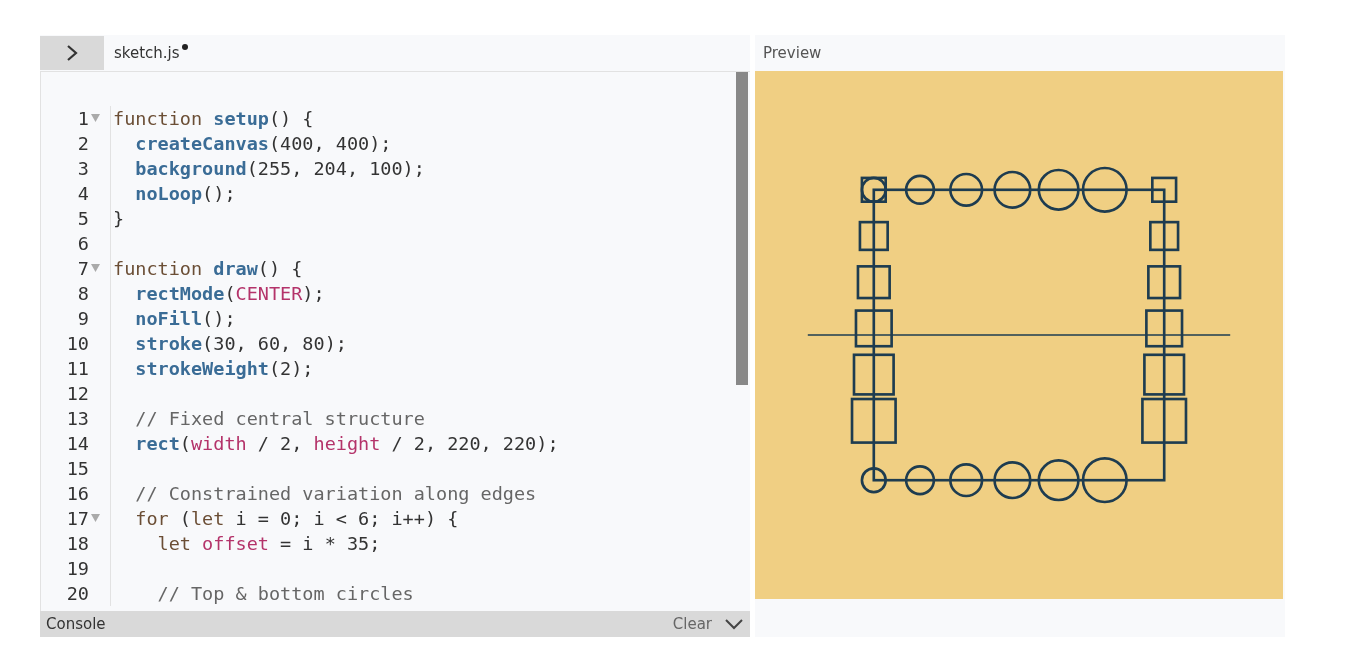  What do you see at coordinates (213, 119) in the screenshot?
I see `code-line: function setup() {` at bounding box center [213, 119].